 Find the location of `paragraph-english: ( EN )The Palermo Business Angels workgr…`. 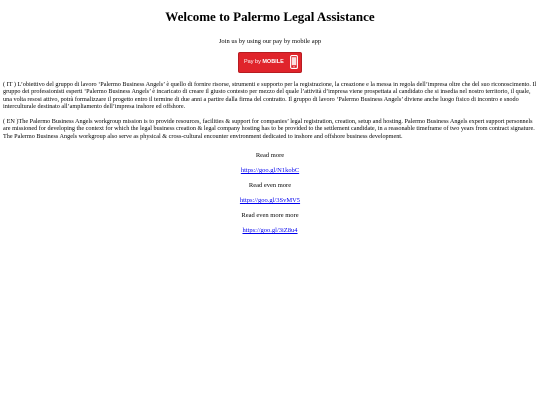

paragraph-english: ( EN )The Palermo Business Angels workgr… is located at coordinates (269, 128).